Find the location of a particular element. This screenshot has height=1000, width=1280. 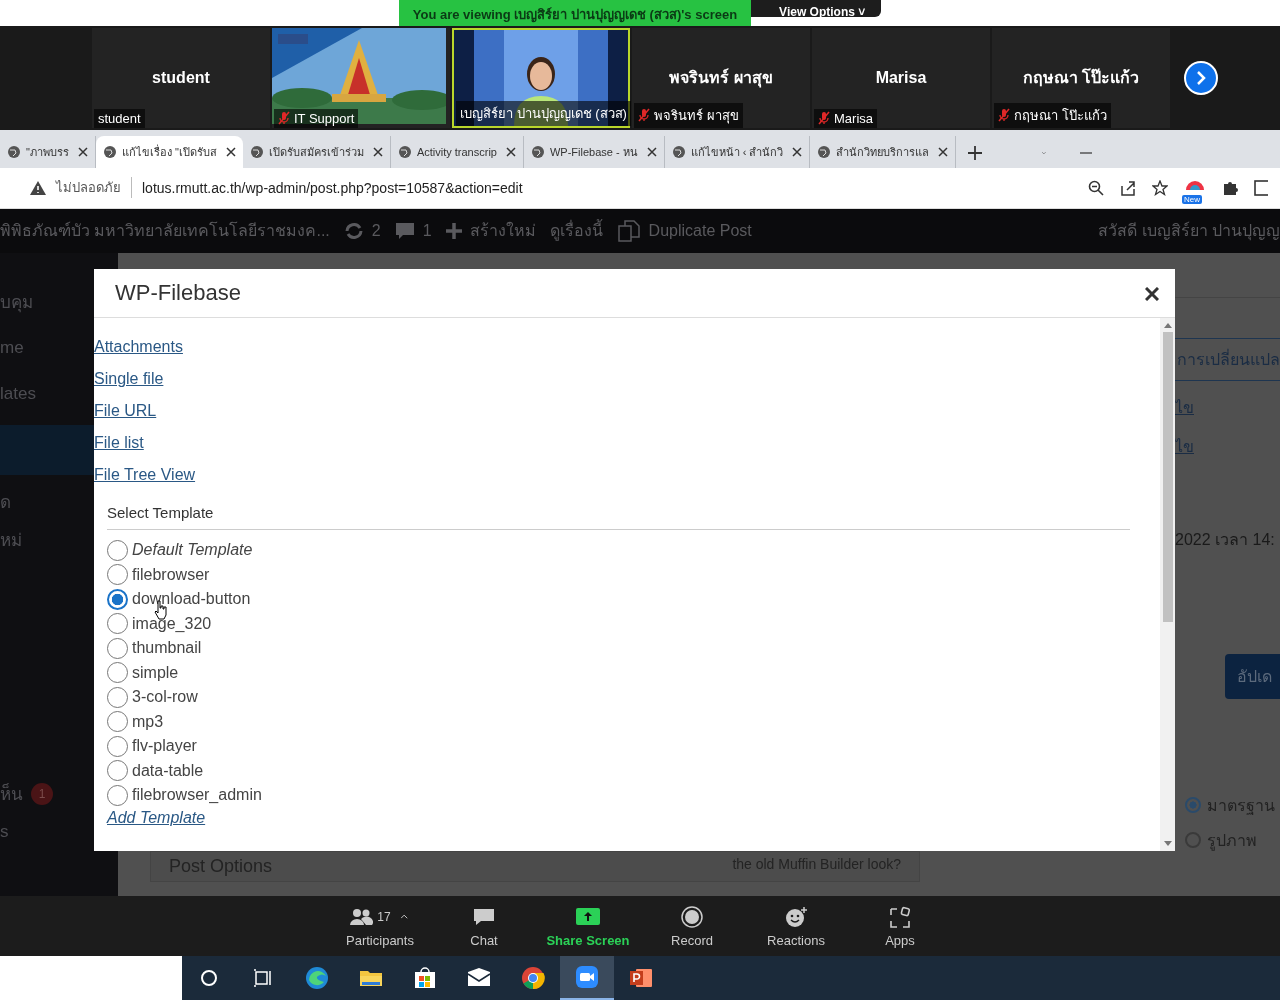

browser-tab: สำนักวิทยบริการแล is located at coordinates (883, 151).